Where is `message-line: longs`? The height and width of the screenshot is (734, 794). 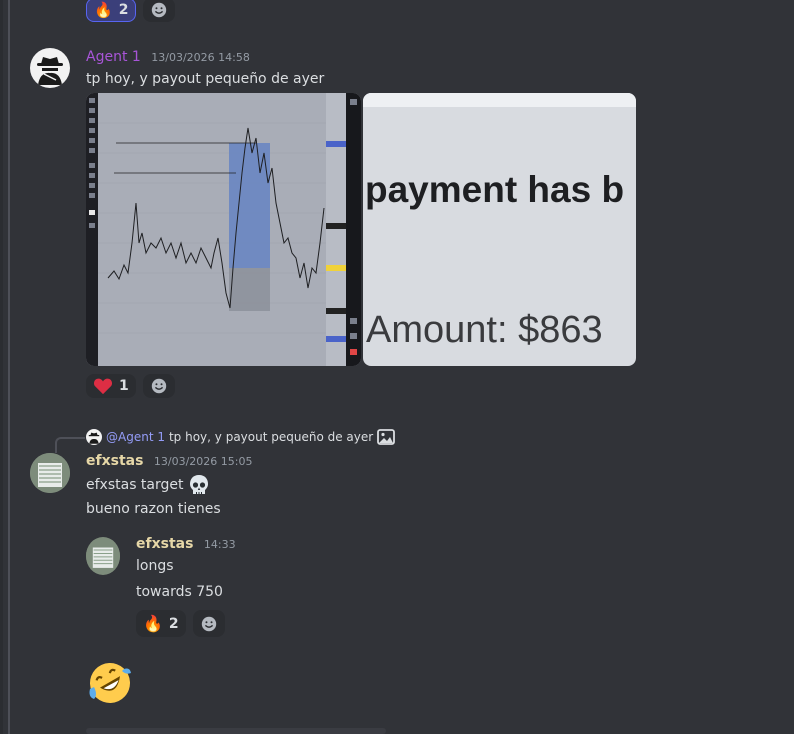 message-line: longs is located at coordinates (155, 566).